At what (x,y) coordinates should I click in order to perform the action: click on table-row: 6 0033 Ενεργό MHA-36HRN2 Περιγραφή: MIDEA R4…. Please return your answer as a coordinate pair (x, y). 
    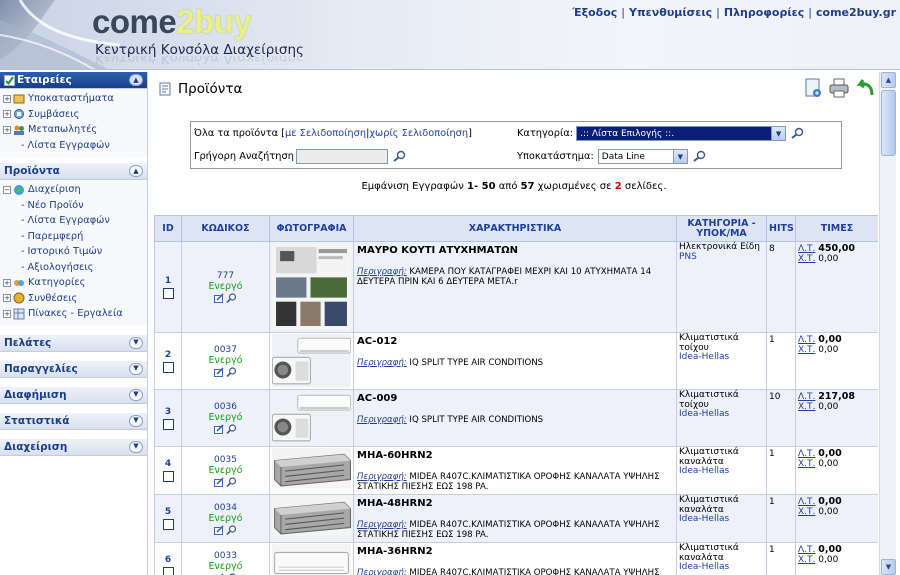
    Looking at the image, I should click on (516, 558).